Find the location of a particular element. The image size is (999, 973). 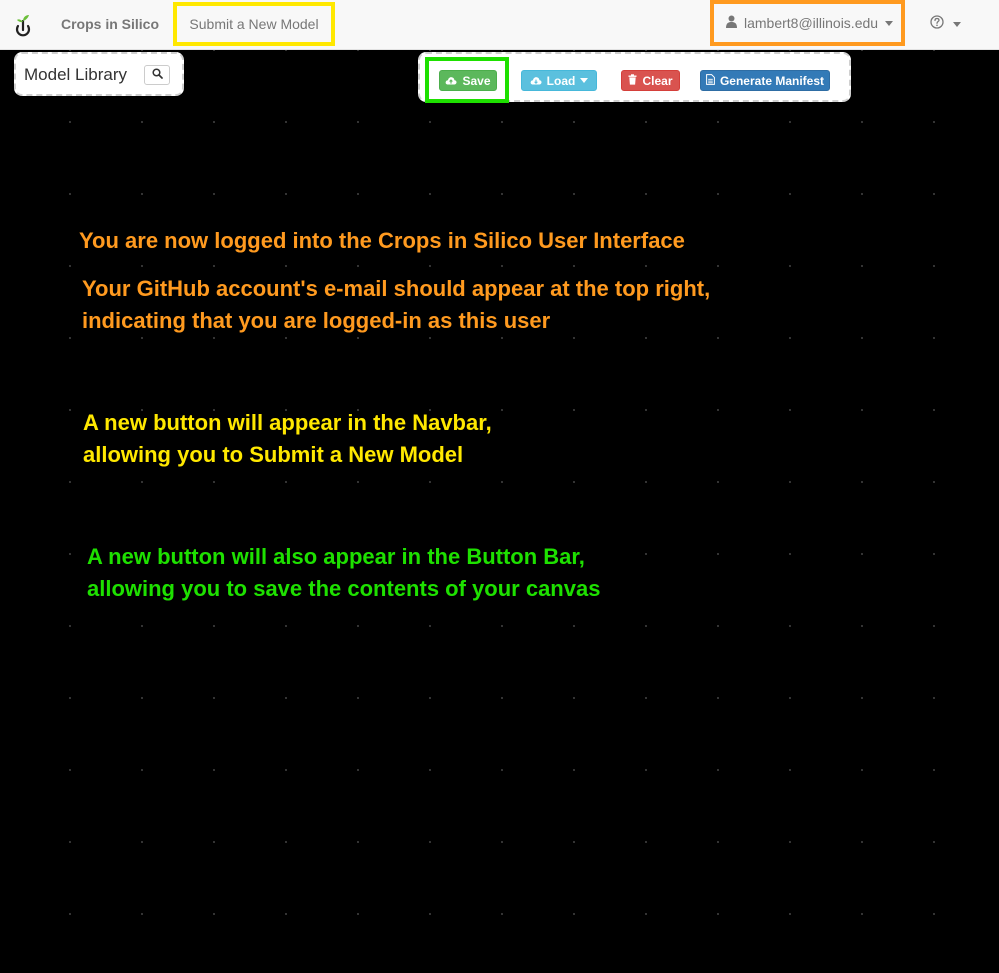

submit-new-model-label: Submit a New Model is located at coordinates (254, 24).